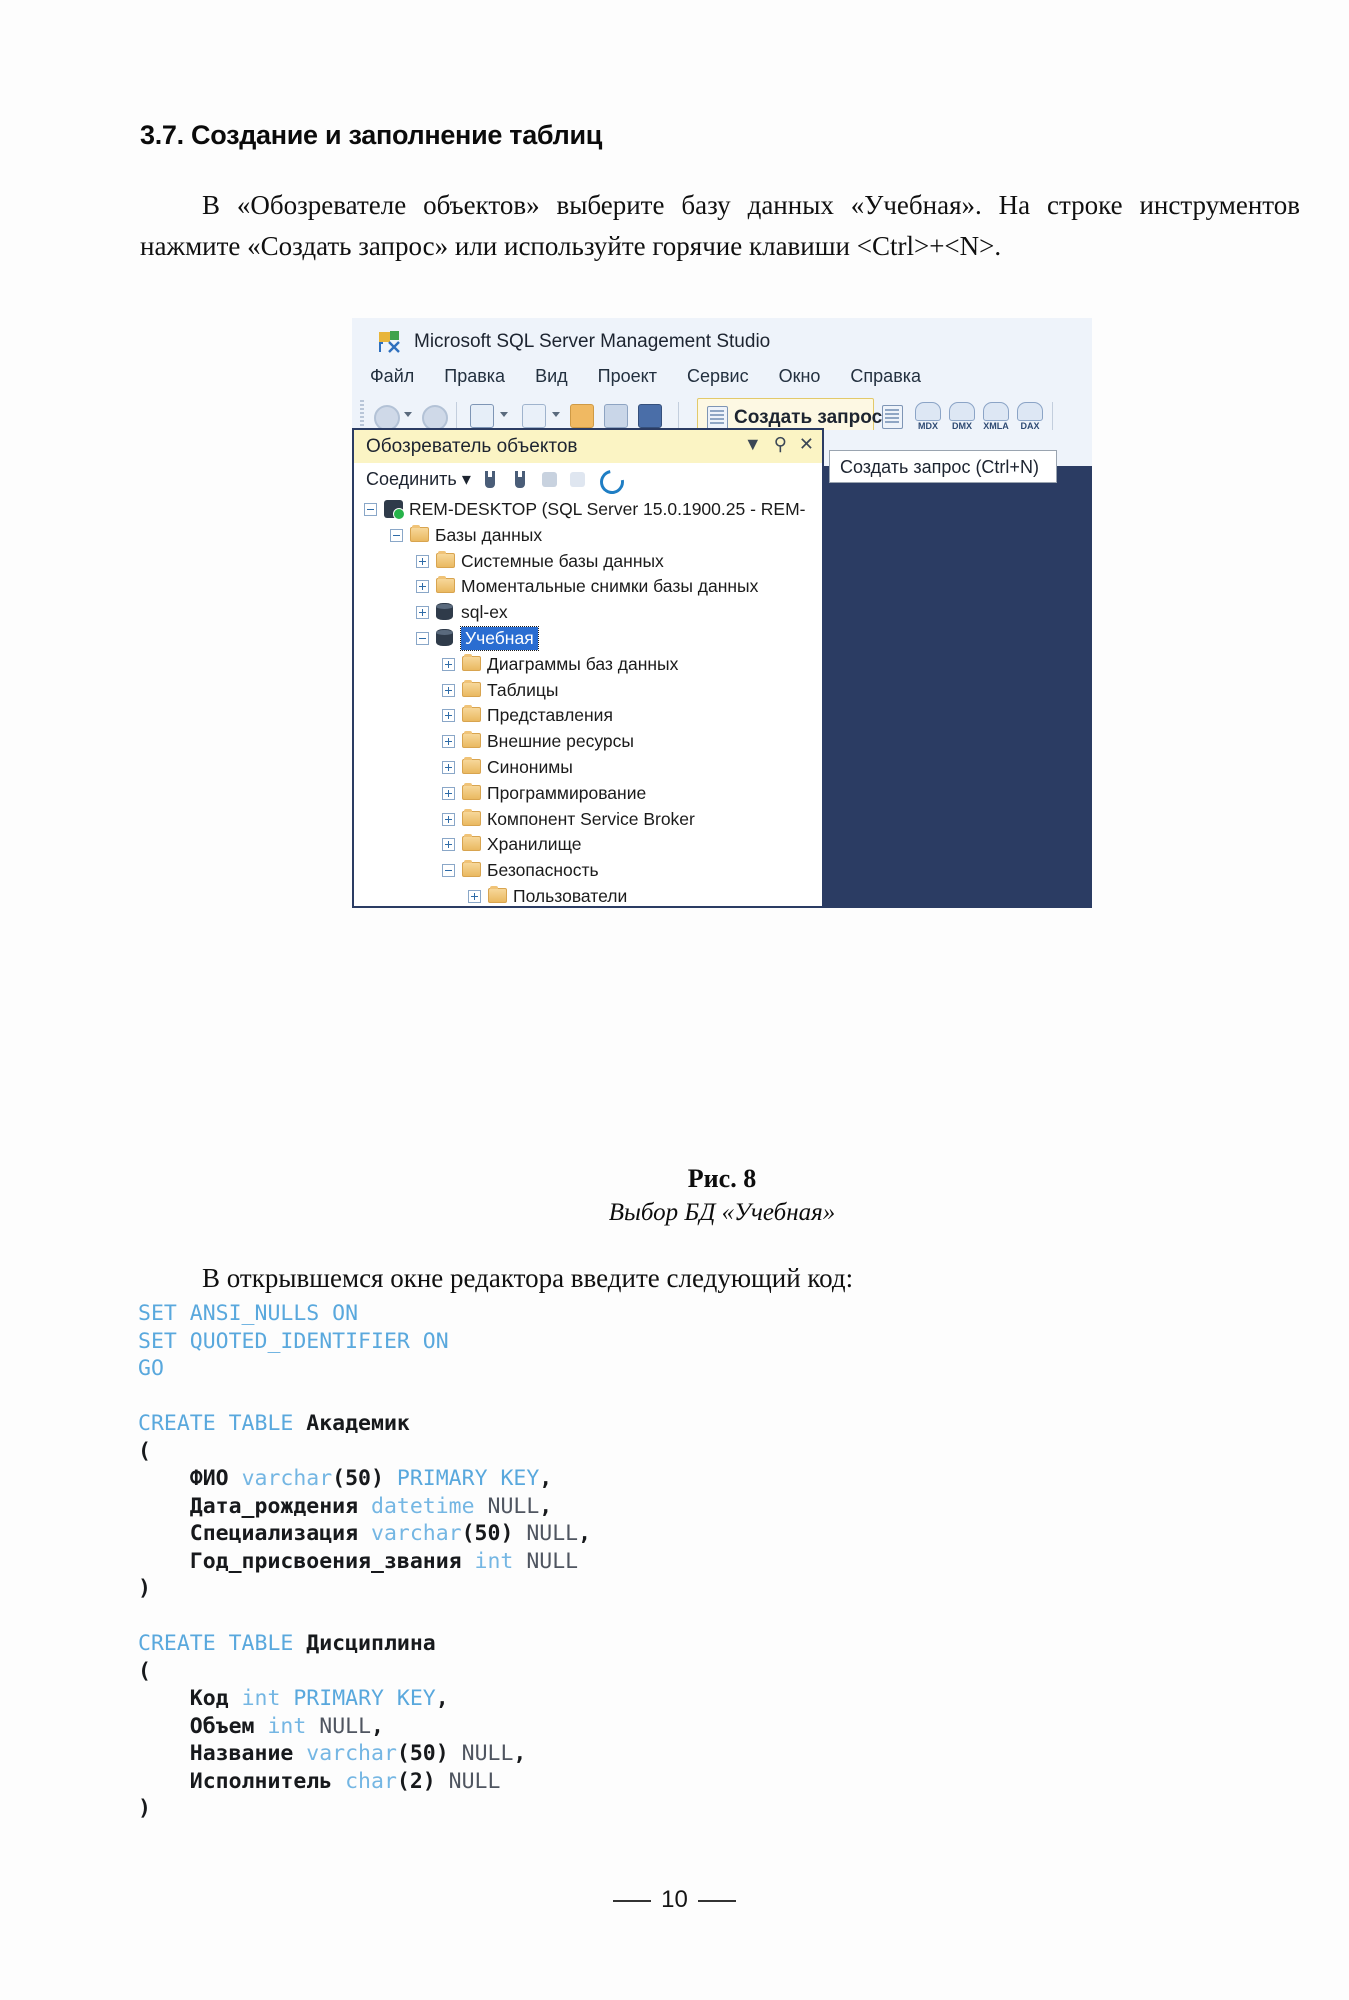  Describe the element at coordinates (660, 376) in the screenshot. I see `menu-bar: Файл Правка Вид Проект Сервис Окно Справка` at that location.